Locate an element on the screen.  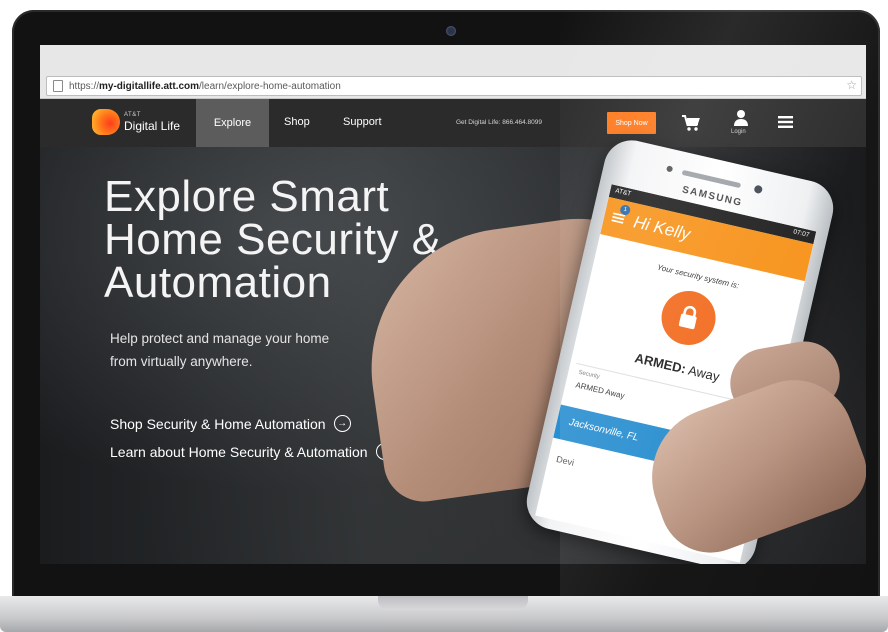
logo-att: AT&T is located at coordinates (132, 115).